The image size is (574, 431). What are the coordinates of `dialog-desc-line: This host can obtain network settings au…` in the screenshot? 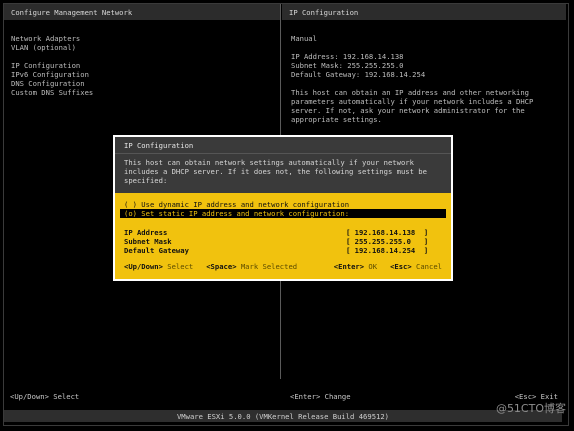 It's located at (269, 162).